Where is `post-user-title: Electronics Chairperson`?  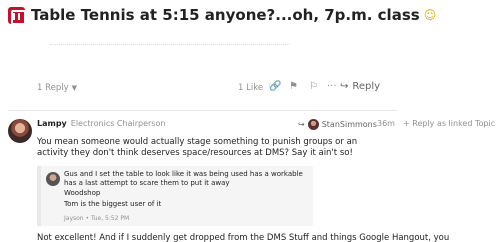
post-user-title: Electronics Chairperson is located at coordinates (118, 123).